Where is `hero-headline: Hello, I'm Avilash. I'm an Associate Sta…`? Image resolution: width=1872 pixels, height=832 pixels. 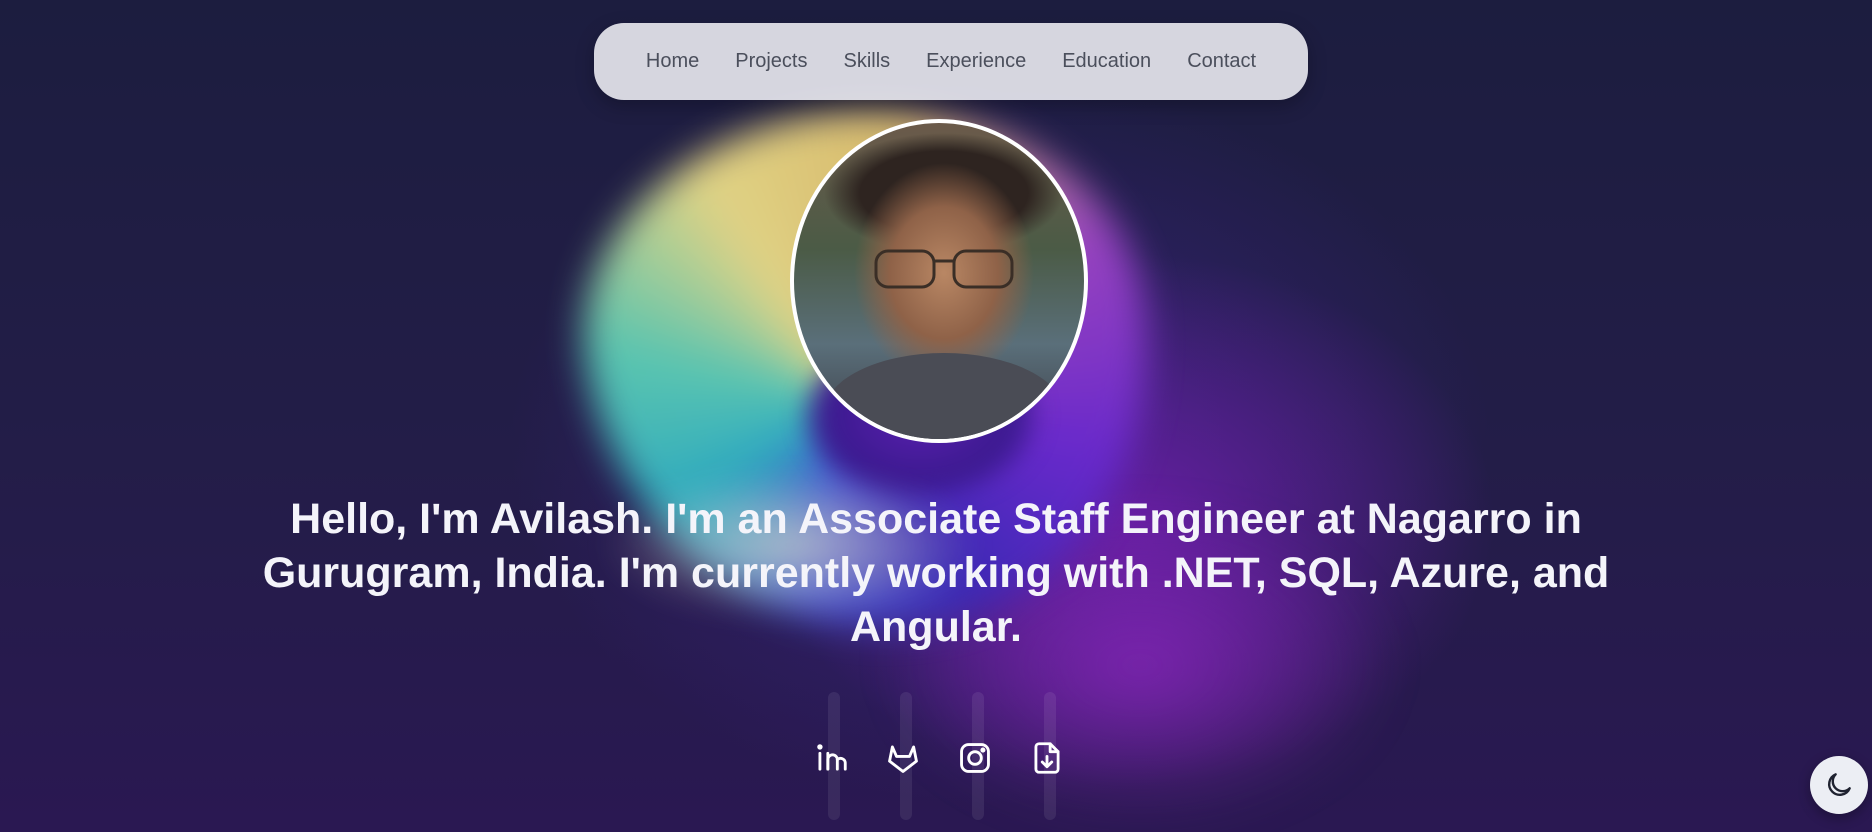
hero-headline: Hello, I'm Avilash. I'm an Associate Sta… is located at coordinates (936, 573).